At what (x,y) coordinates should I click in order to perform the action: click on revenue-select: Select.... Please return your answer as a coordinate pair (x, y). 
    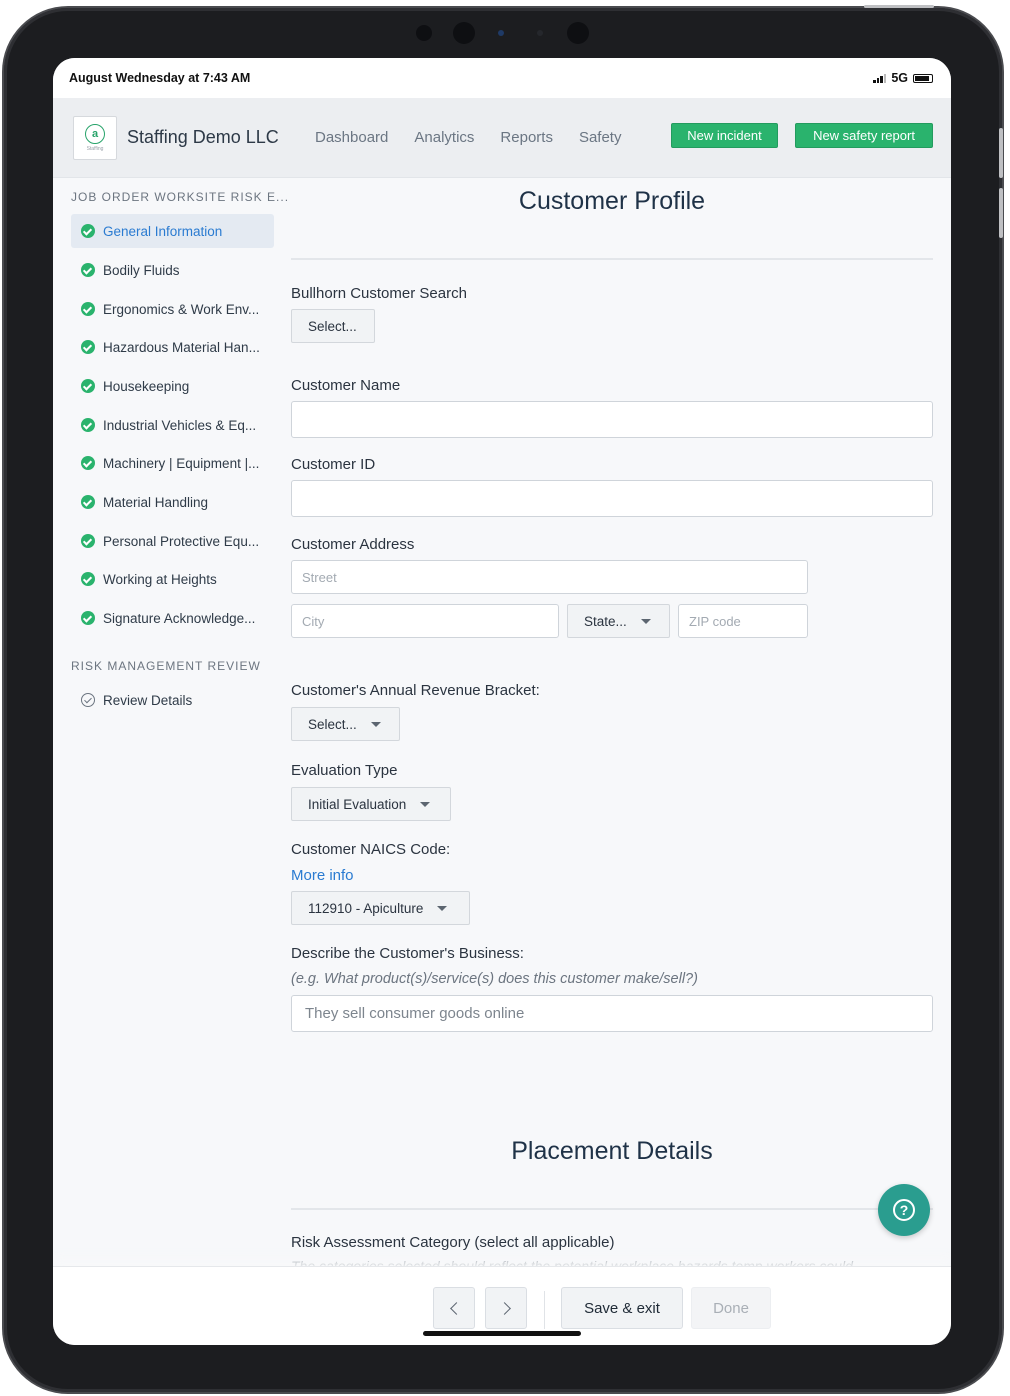
    Looking at the image, I should click on (345, 724).